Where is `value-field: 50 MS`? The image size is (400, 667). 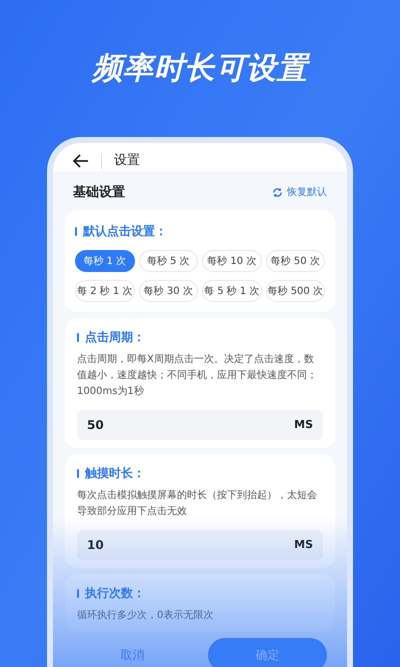
value-field: 50 MS is located at coordinates (200, 425).